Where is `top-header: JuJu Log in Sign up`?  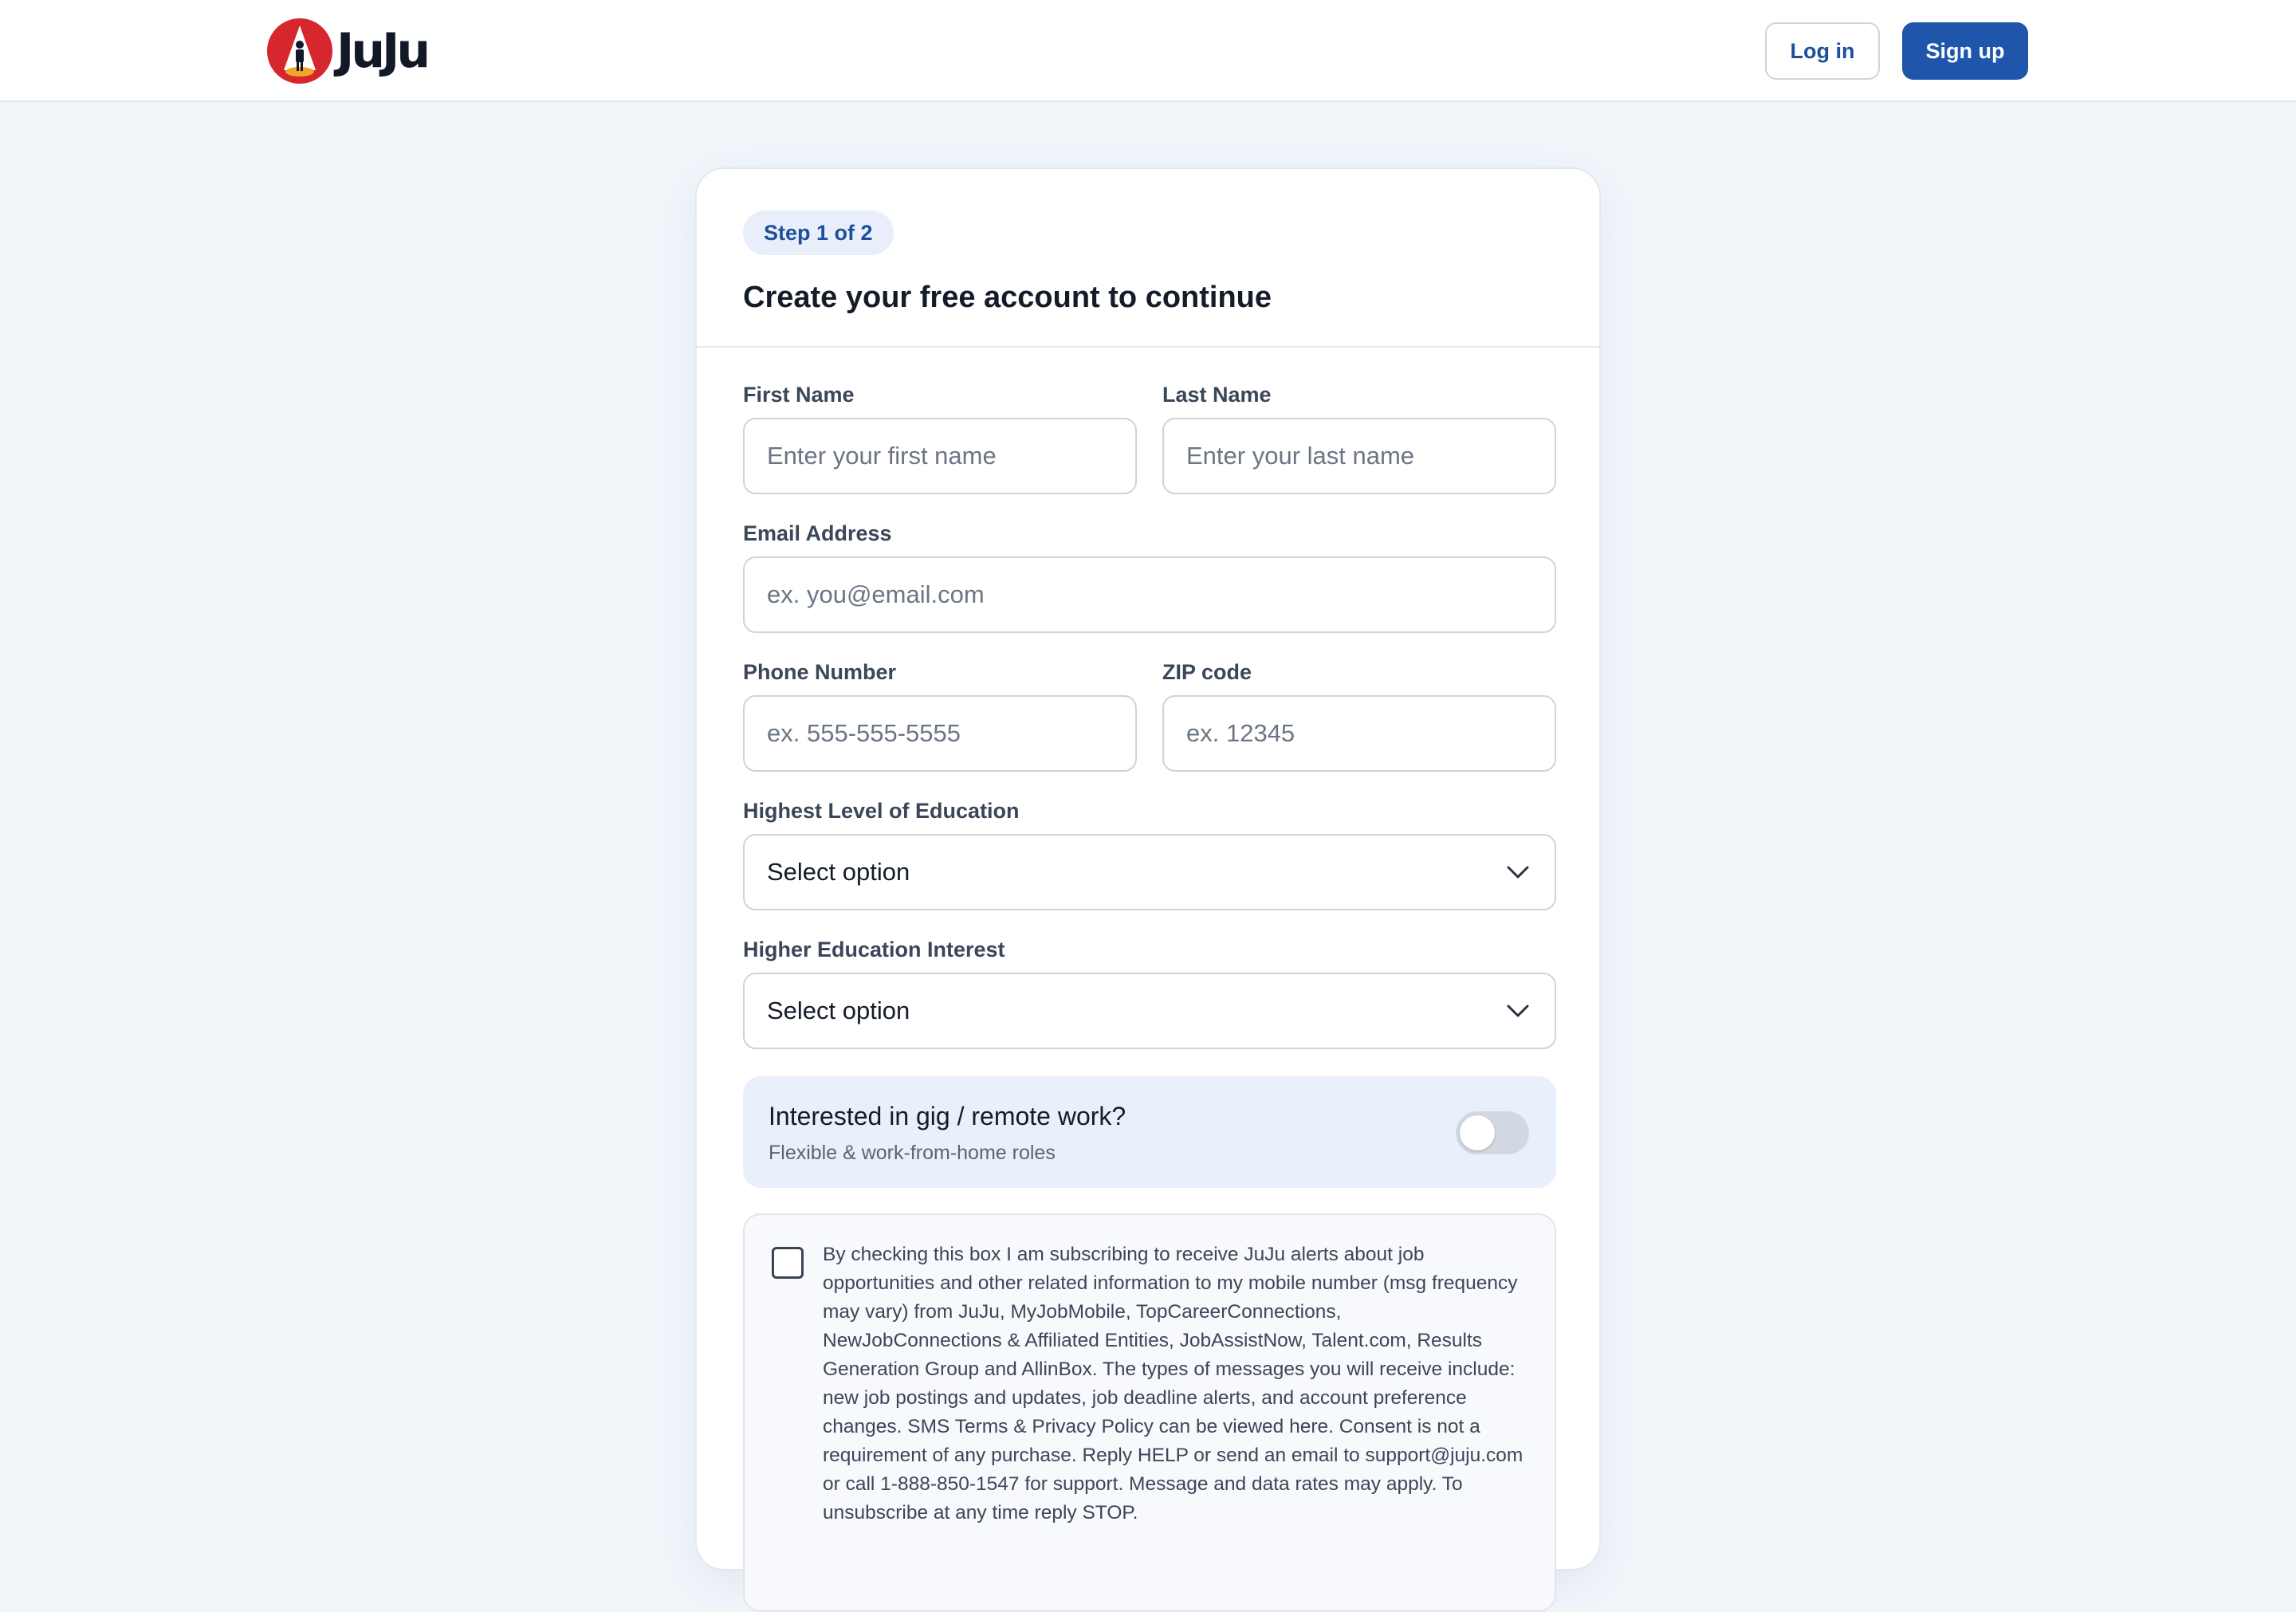 top-header: JuJu Log in Sign up is located at coordinates (1148, 51).